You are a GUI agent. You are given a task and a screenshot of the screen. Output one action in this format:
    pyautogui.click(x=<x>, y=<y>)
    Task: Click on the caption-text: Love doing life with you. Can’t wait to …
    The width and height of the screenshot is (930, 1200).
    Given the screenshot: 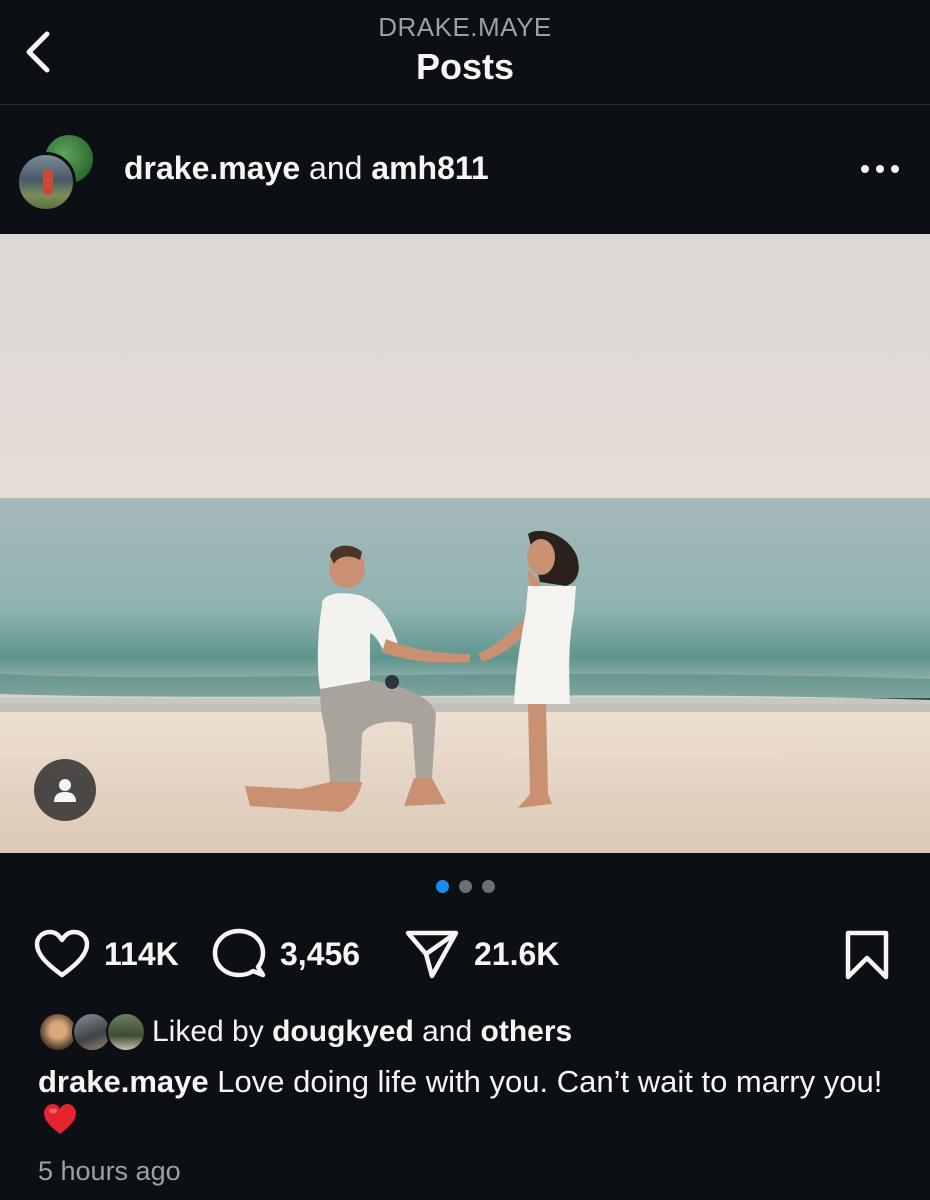 What is the action you would take?
    pyautogui.click(x=550, y=1081)
    